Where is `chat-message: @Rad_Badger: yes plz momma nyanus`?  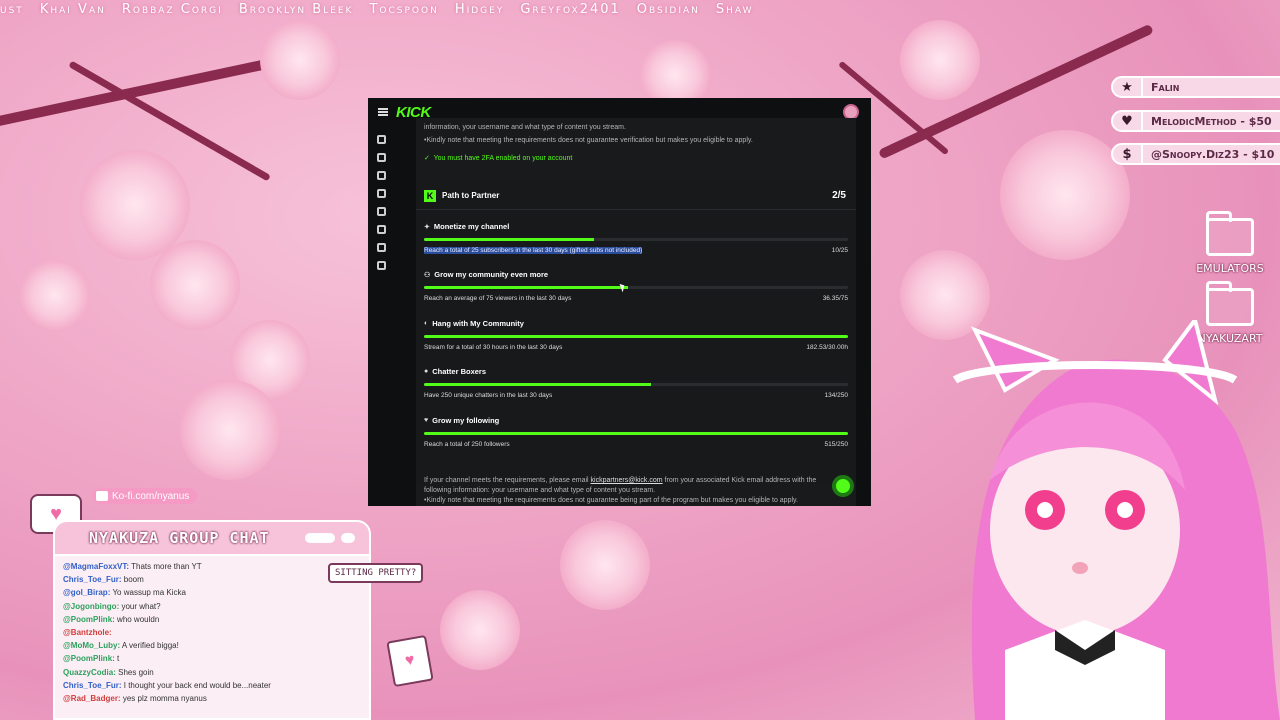 chat-message: @Rad_Badger: yes plz momma nyanus is located at coordinates (212, 698).